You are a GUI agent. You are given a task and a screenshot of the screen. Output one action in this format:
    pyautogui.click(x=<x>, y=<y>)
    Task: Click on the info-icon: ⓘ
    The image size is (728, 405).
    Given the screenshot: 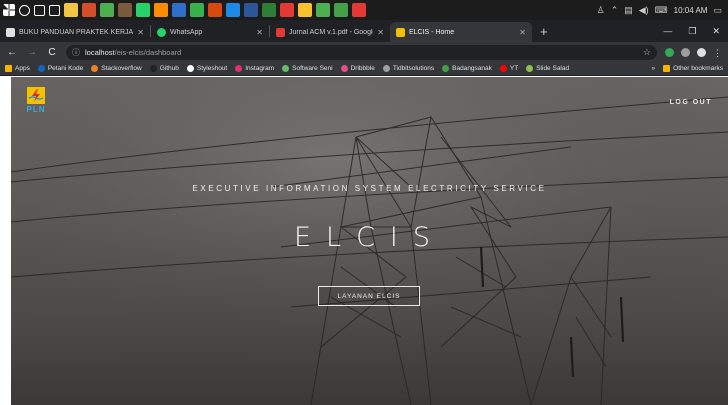 What is the action you would take?
    pyautogui.click(x=76, y=52)
    